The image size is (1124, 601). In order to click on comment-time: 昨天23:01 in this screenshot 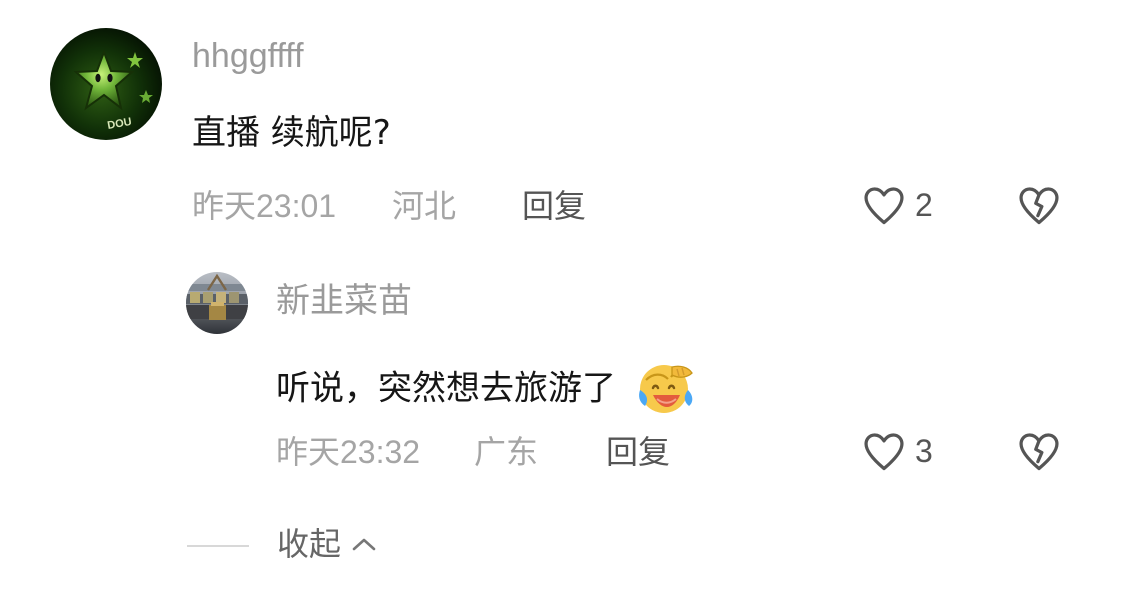, I will do `click(264, 206)`.